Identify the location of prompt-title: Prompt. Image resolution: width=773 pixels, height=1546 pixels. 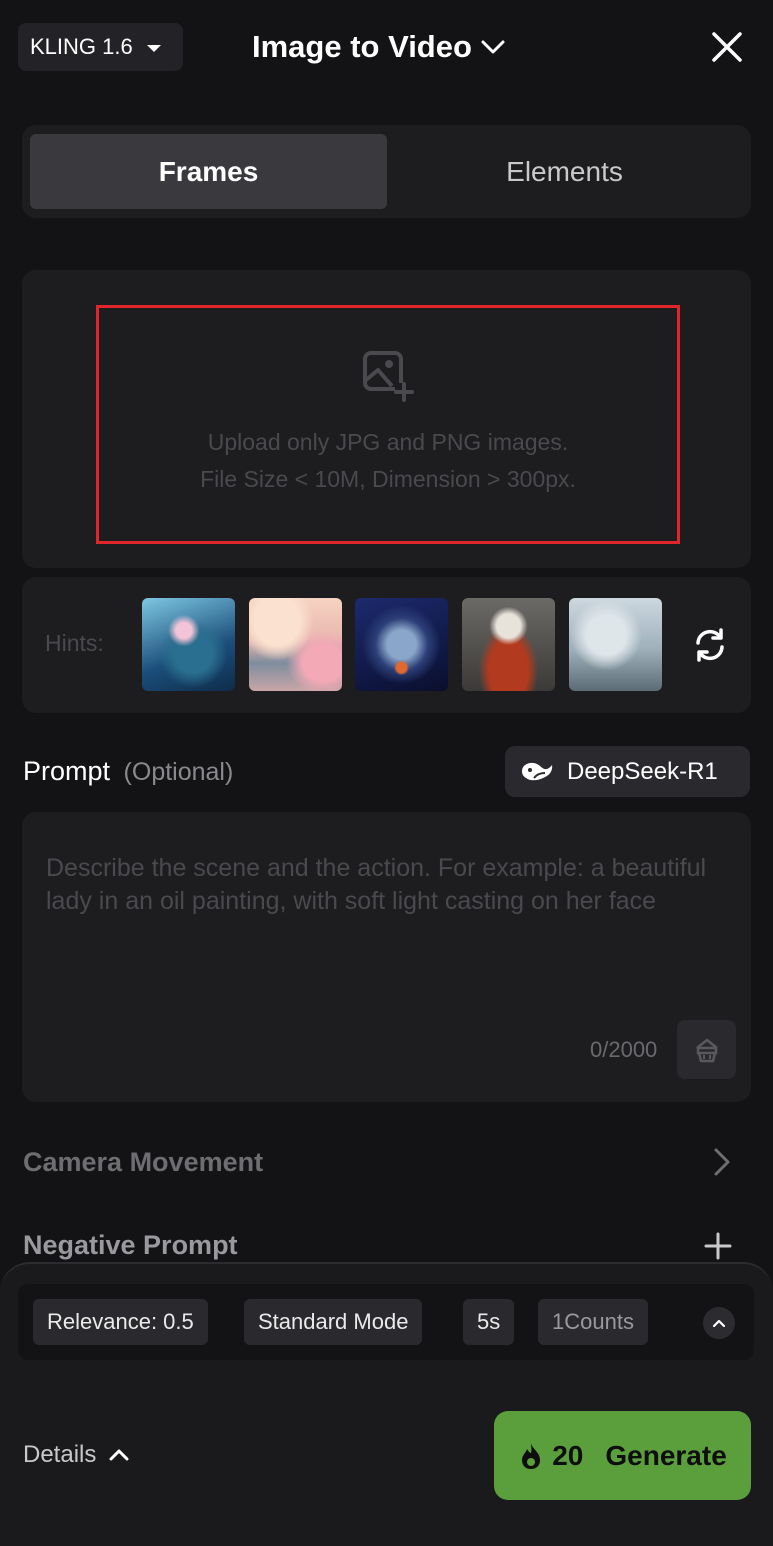
(67, 771).